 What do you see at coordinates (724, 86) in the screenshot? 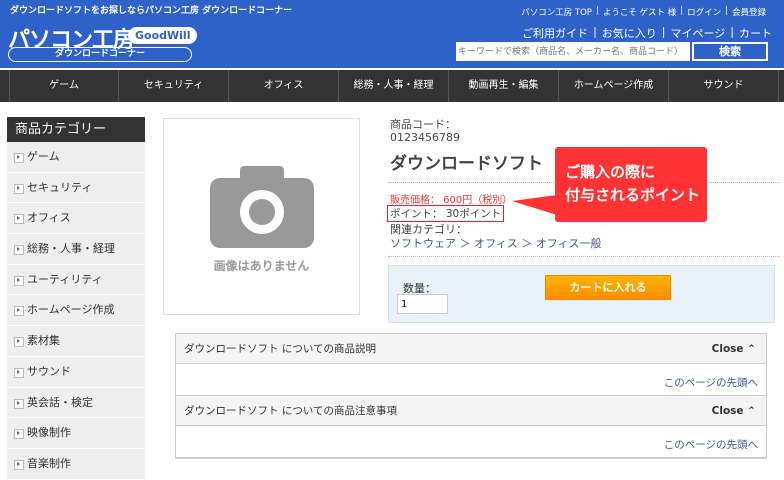
I see `nav-item: サウンド` at bounding box center [724, 86].